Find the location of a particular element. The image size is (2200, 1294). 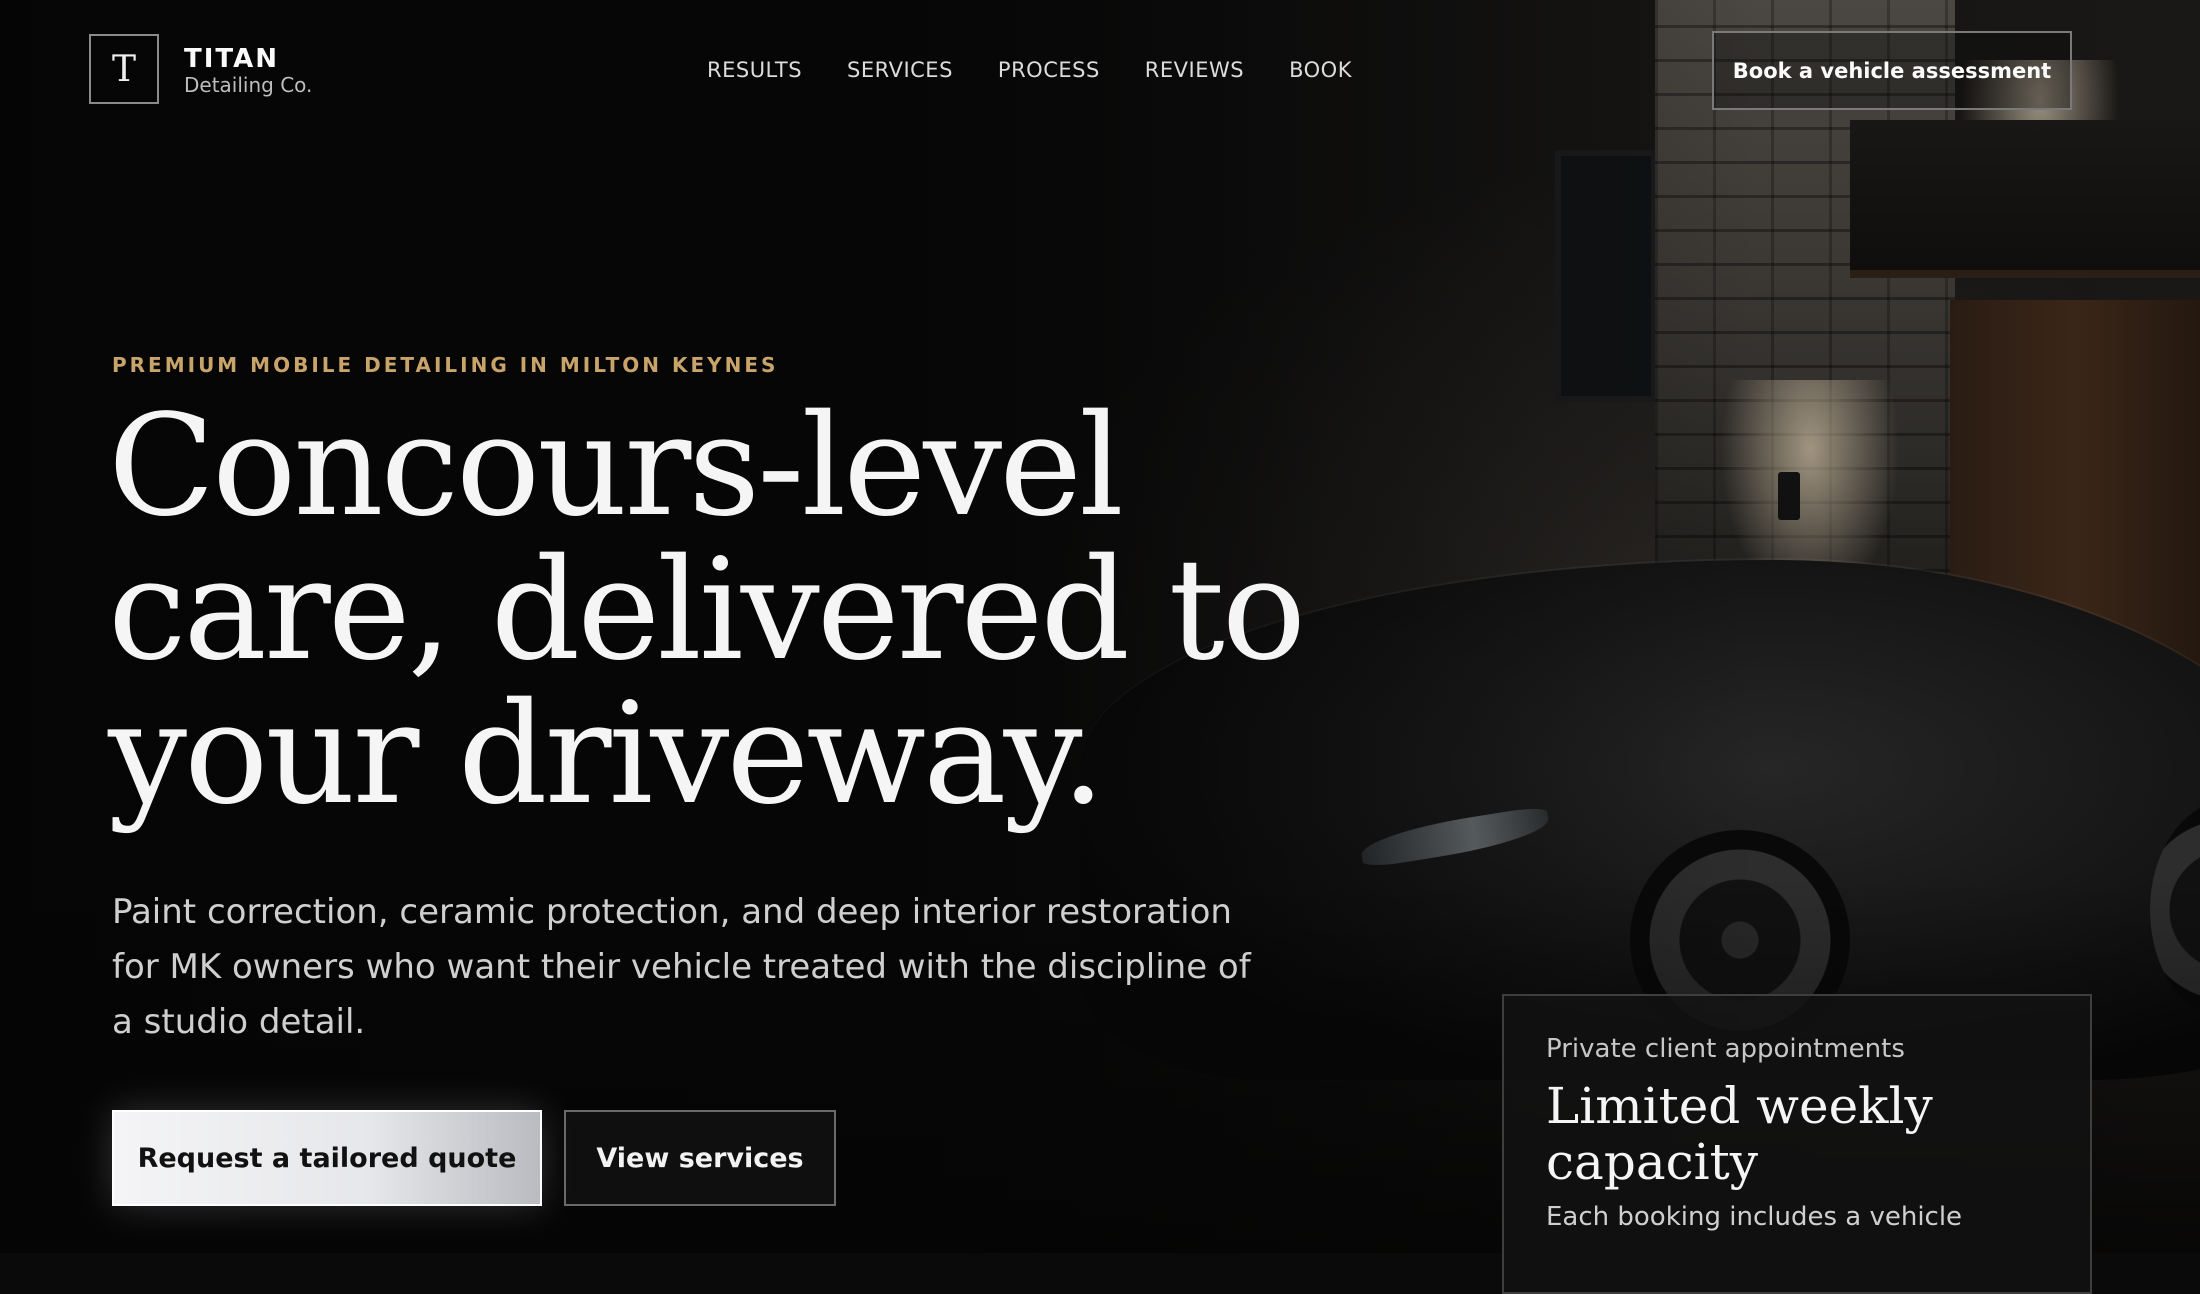

card-title: Limited weekly capacity is located at coordinates (1739, 1134).